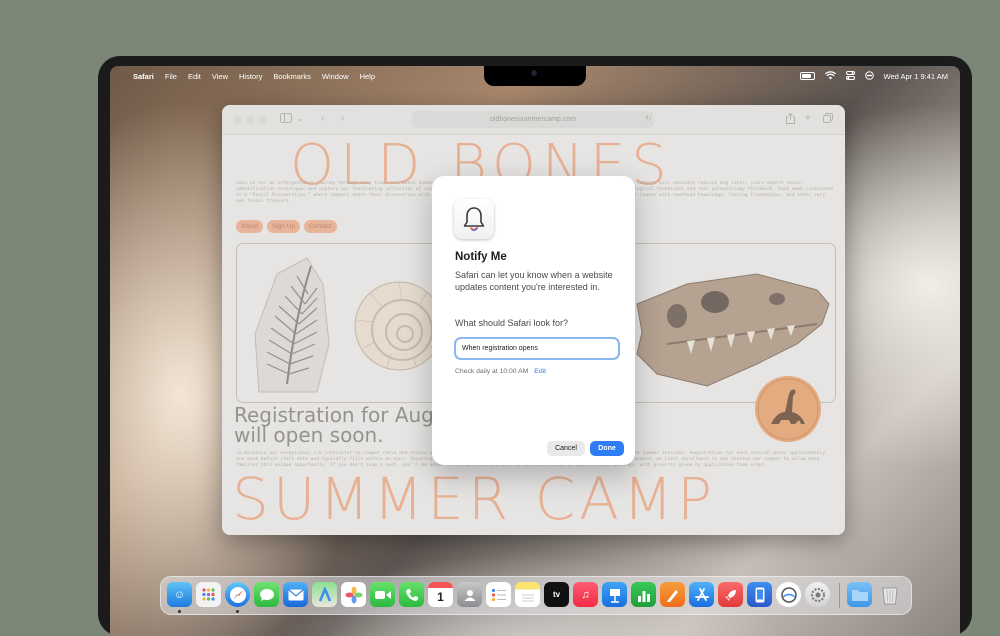 The height and width of the screenshot is (636, 1000). What do you see at coordinates (469, 594) in the screenshot?
I see `contacts-icon` at bounding box center [469, 594].